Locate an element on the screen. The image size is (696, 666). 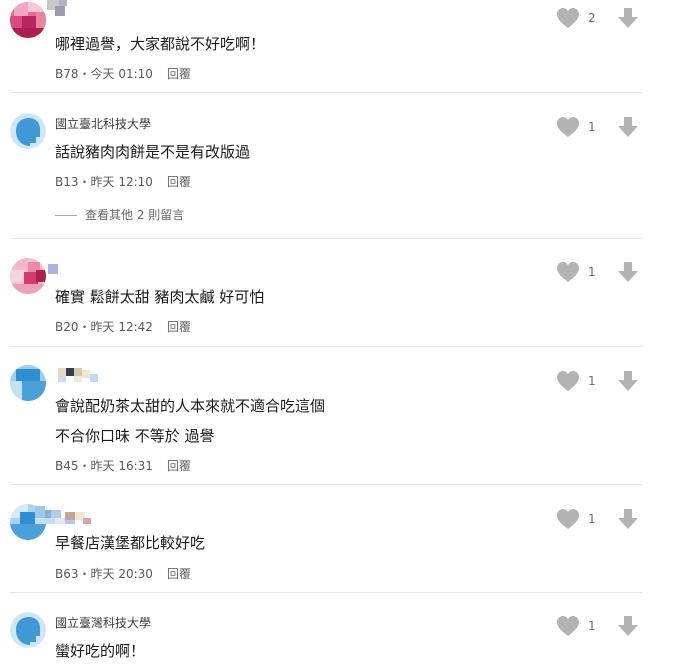
comment-text: 早餐店漢堡都比較好吃 is located at coordinates (130, 543).